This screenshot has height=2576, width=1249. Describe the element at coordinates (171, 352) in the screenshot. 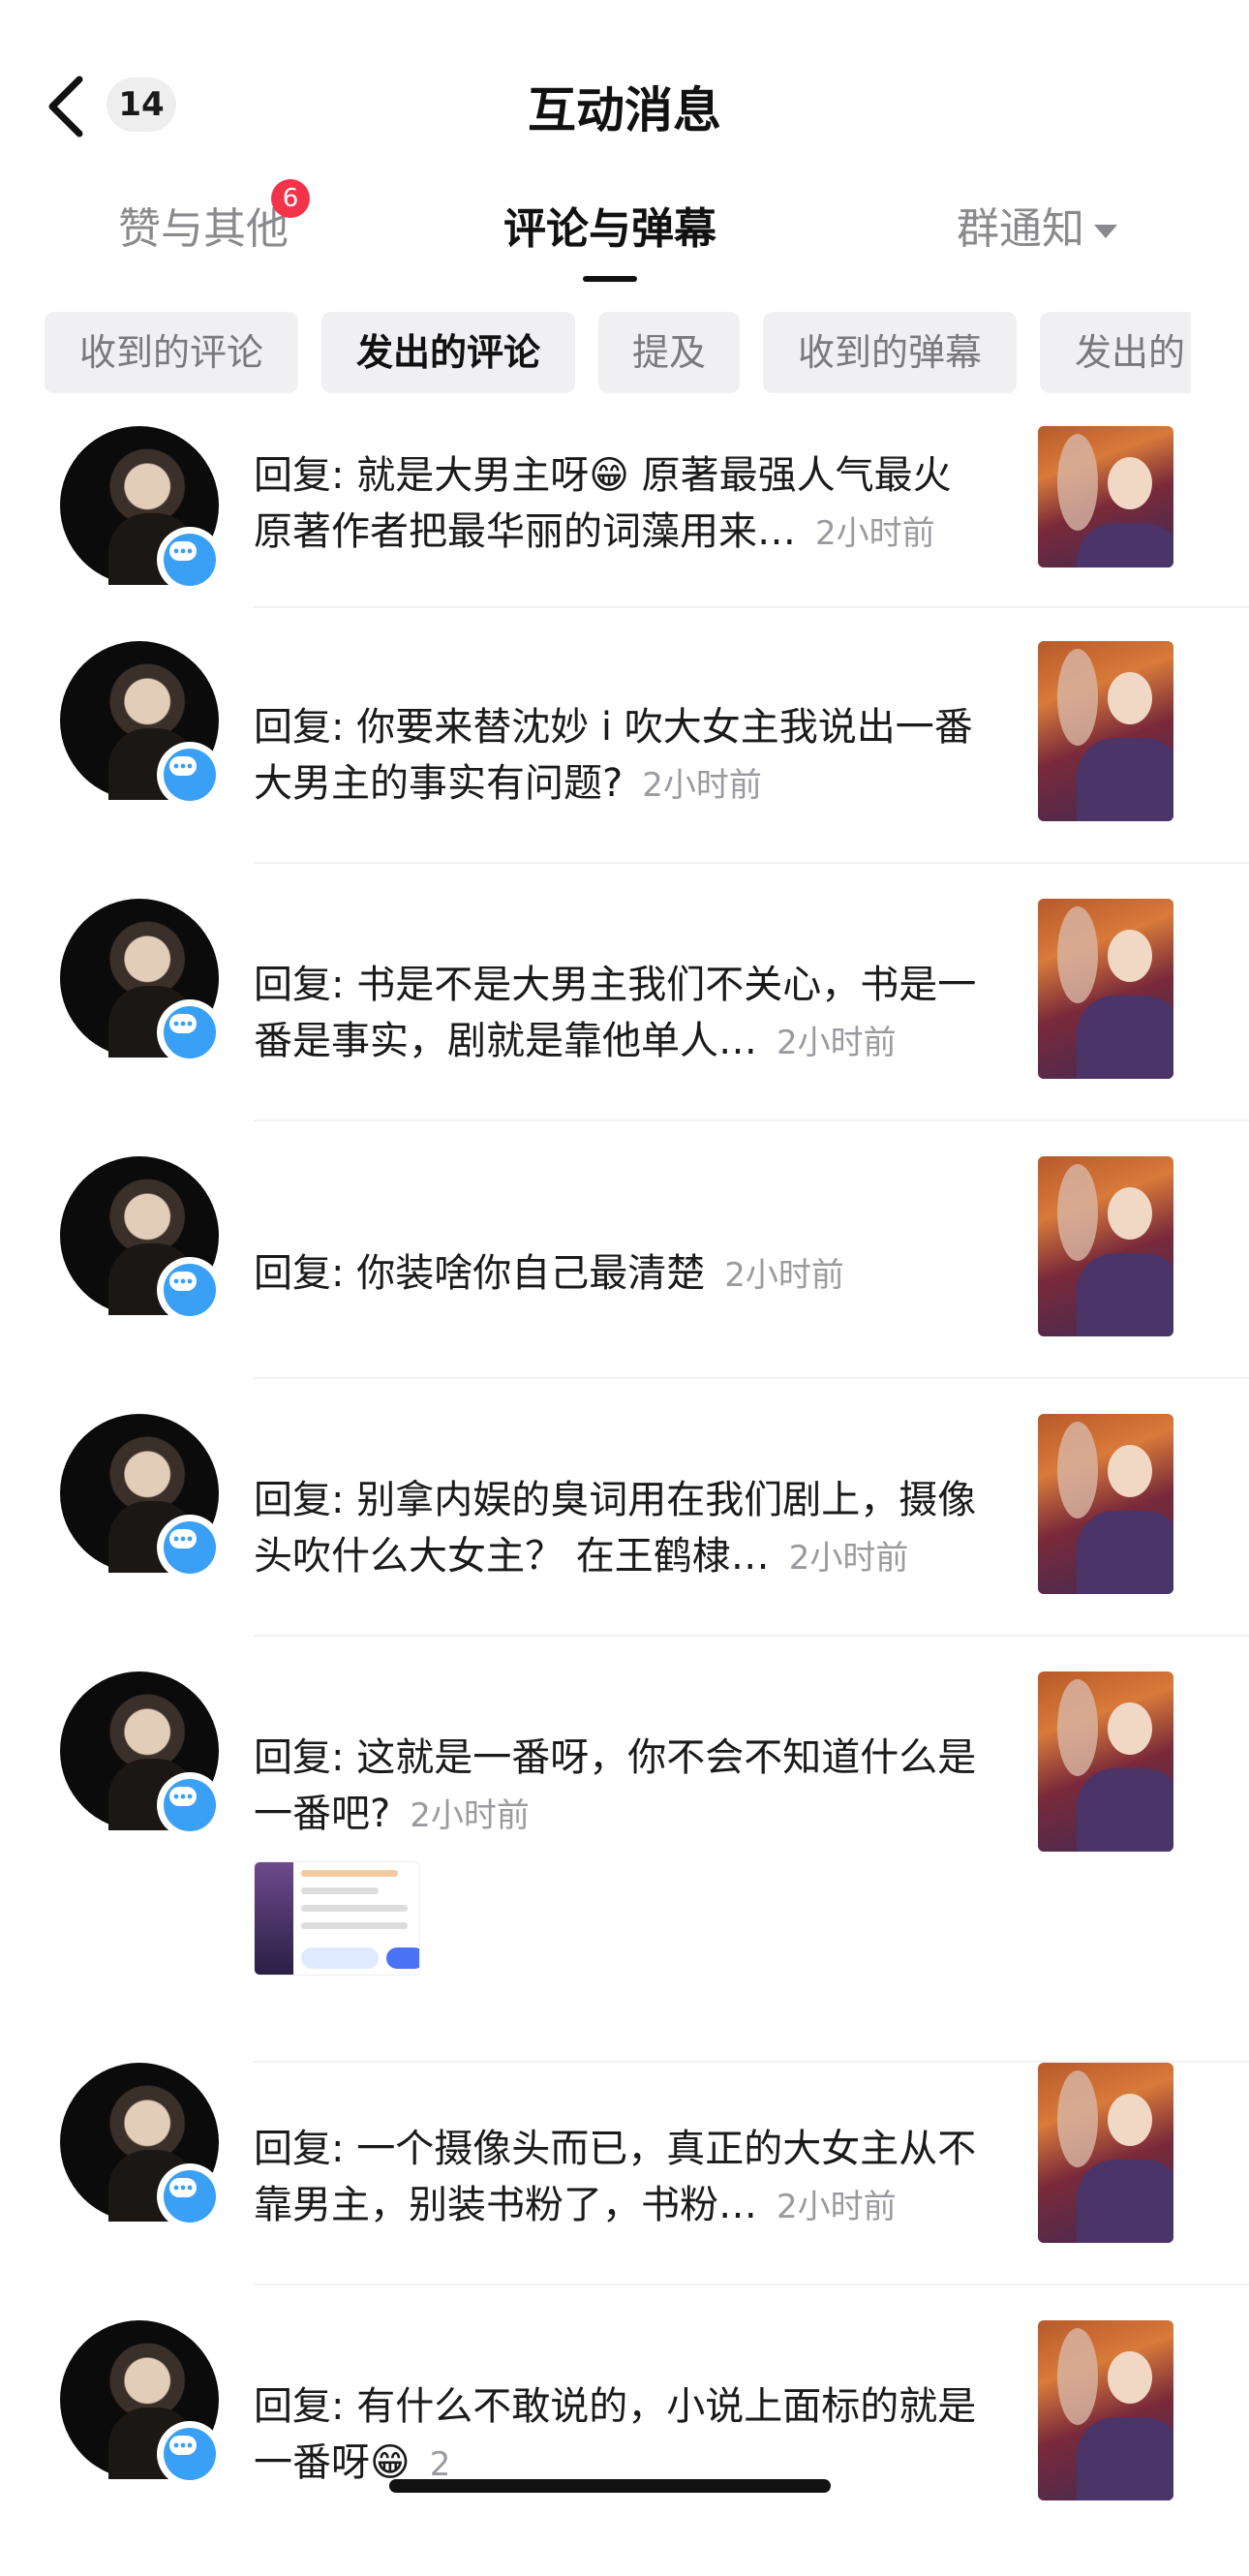

I see `chip-received-comments: 收到的评论` at that location.